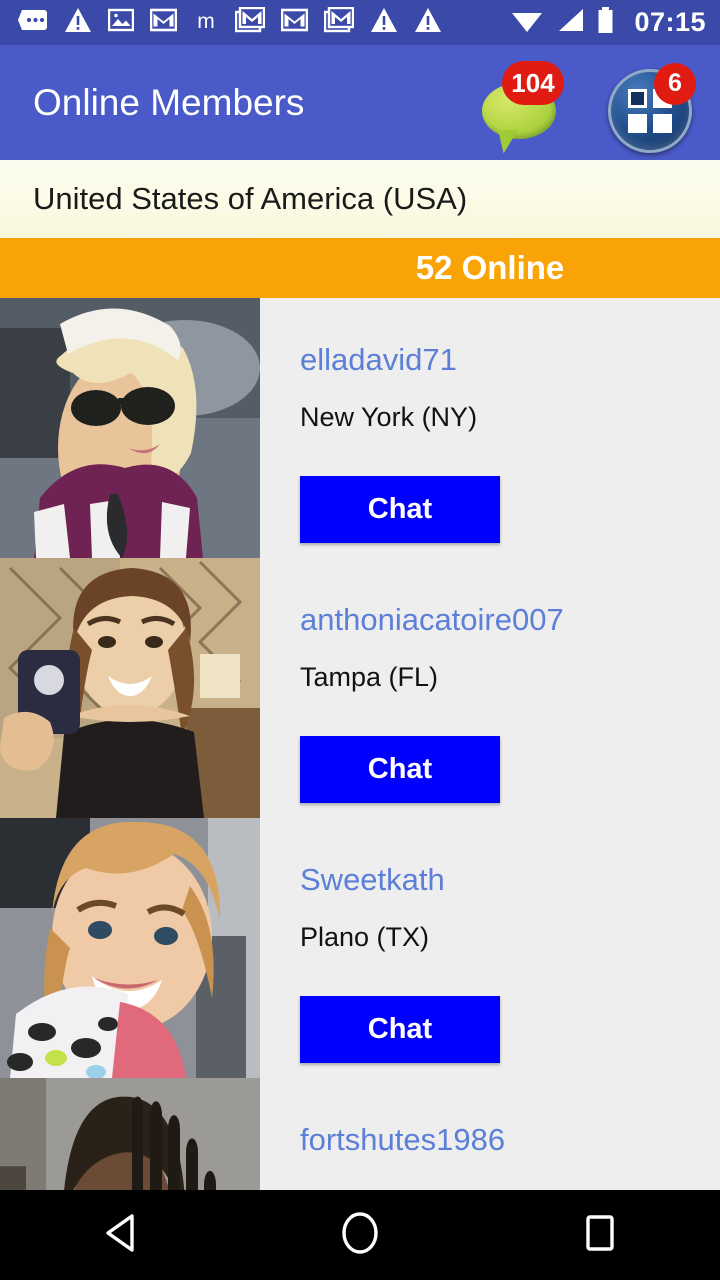 The width and height of the screenshot is (720, 1280). Describe the element at coordinates (130, 428) in the screenshot. I see `profile-photo-elladavid71` at that location.